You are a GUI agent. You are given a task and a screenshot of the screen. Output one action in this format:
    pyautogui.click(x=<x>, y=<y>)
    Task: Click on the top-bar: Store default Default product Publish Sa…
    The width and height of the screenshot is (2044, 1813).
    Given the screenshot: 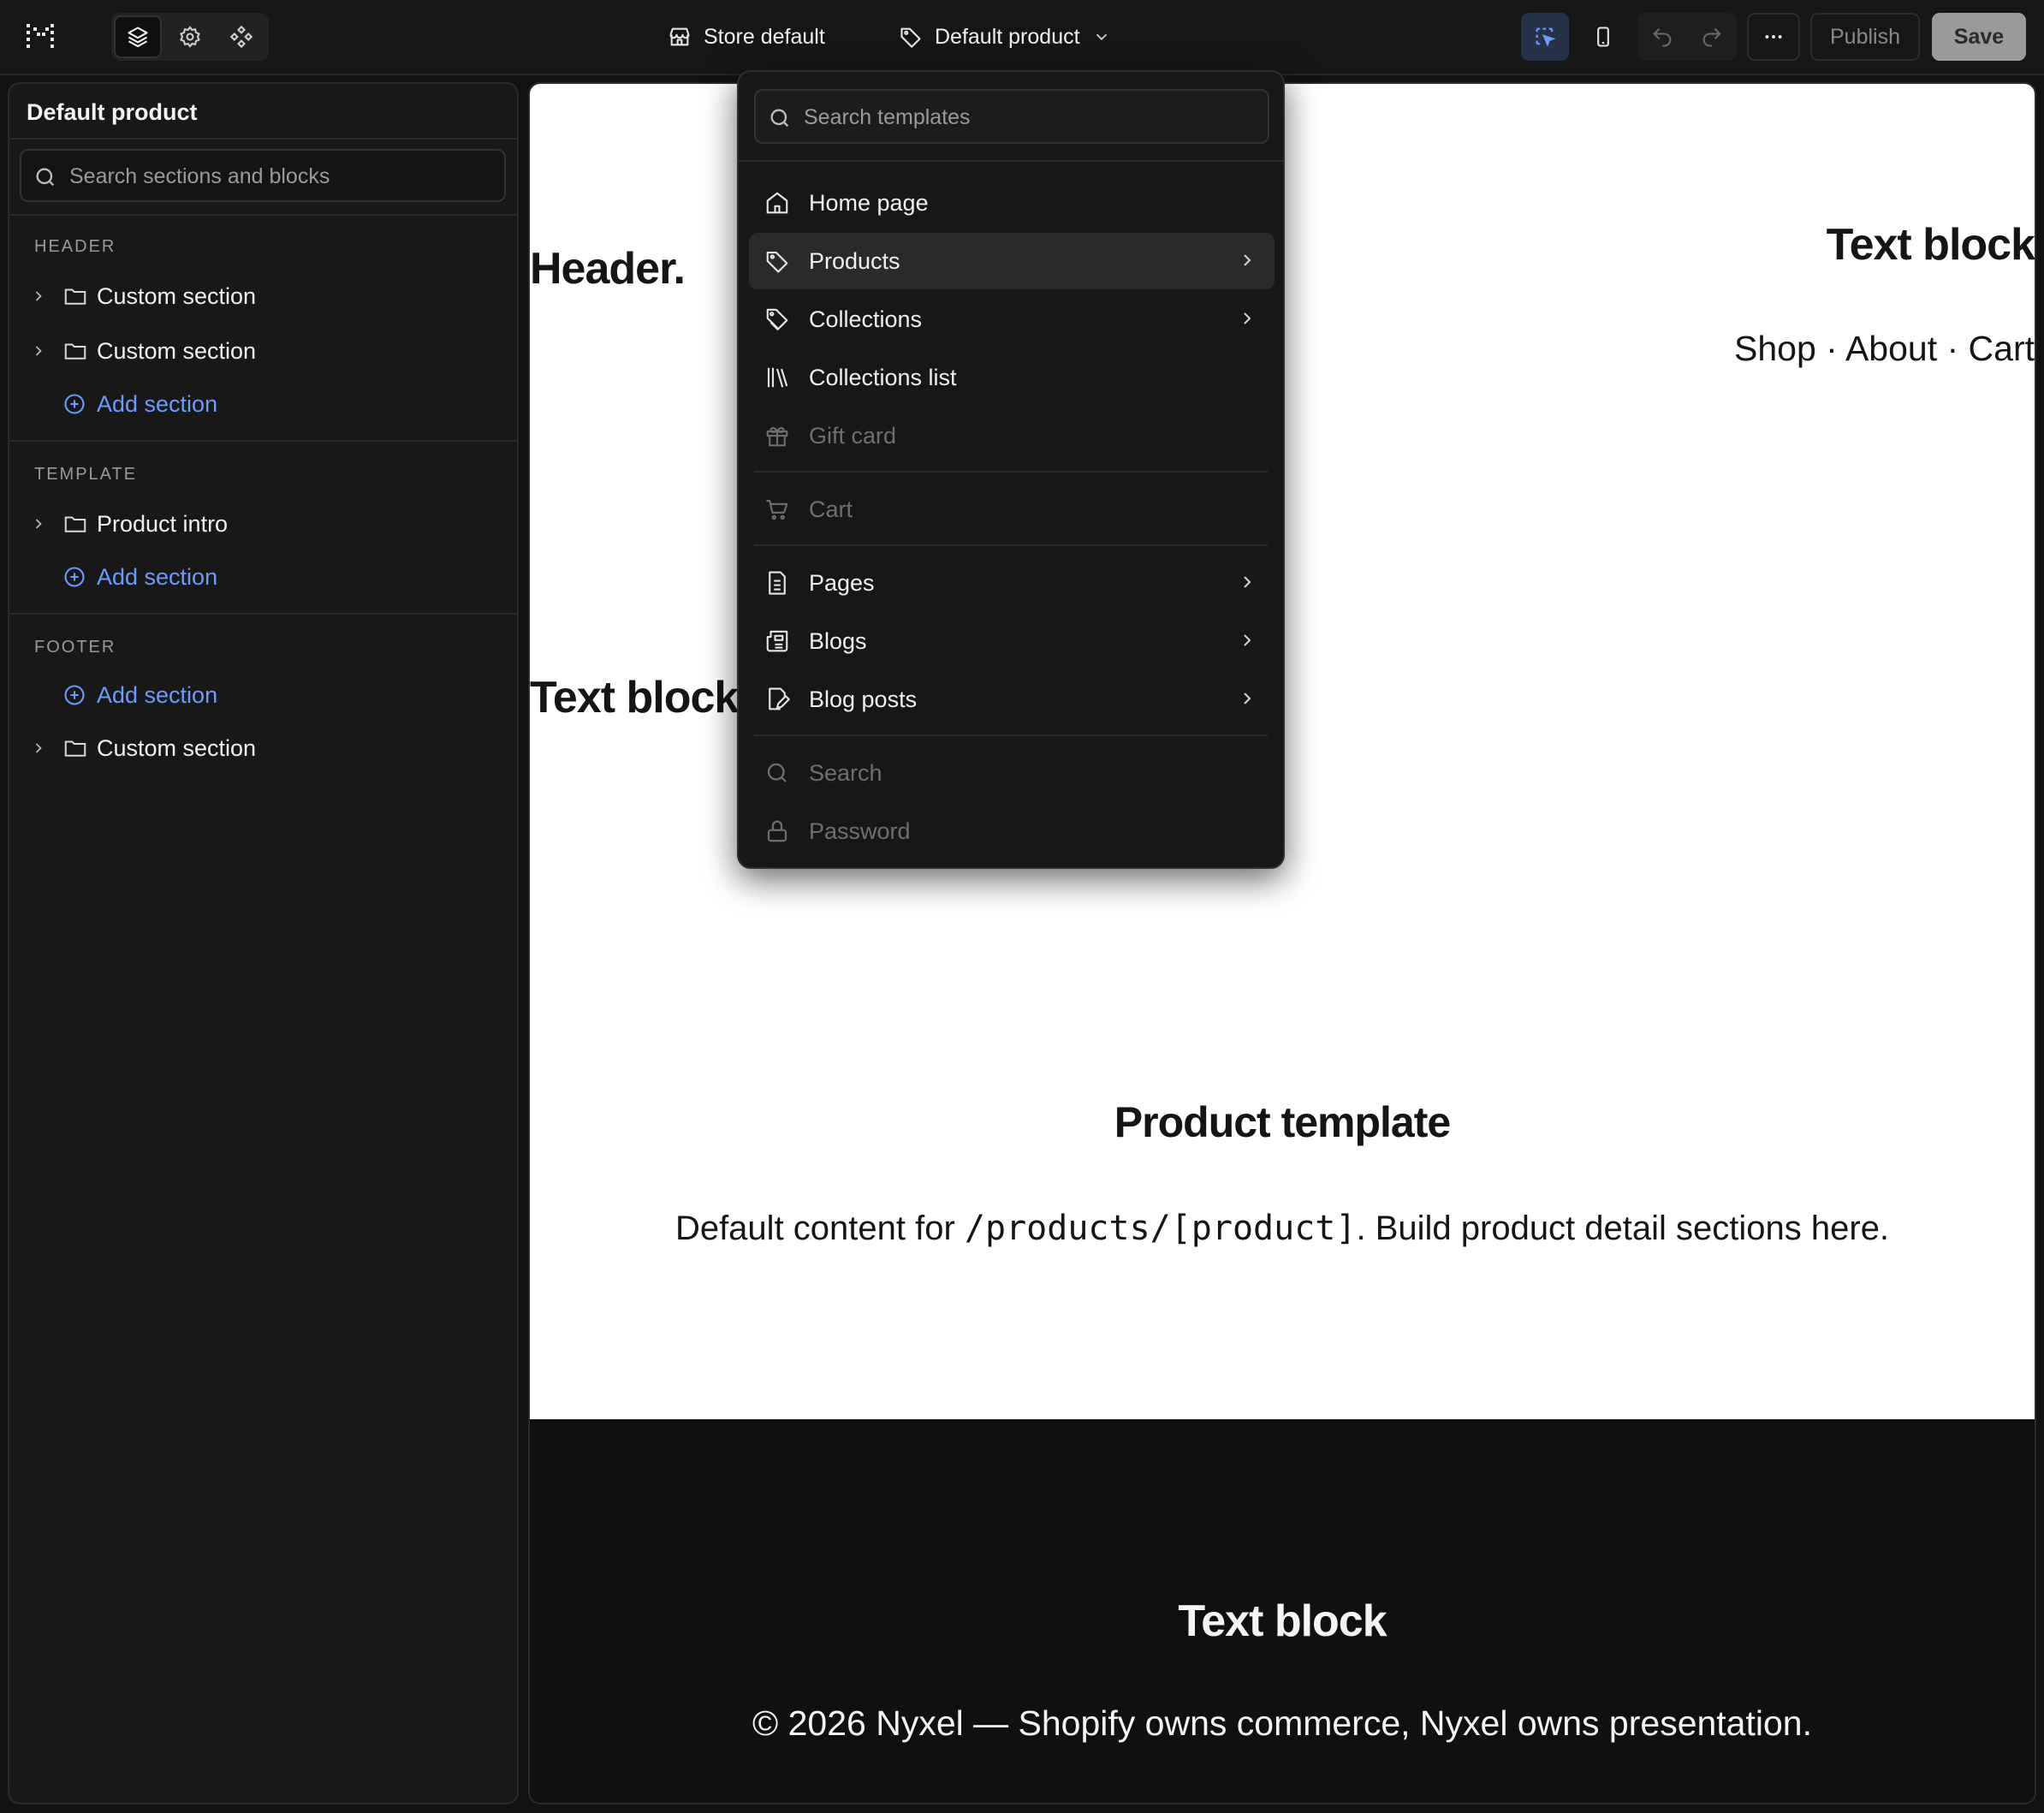 What is the action you would take?
    pyautogui.click(x=1022, y=37)
    